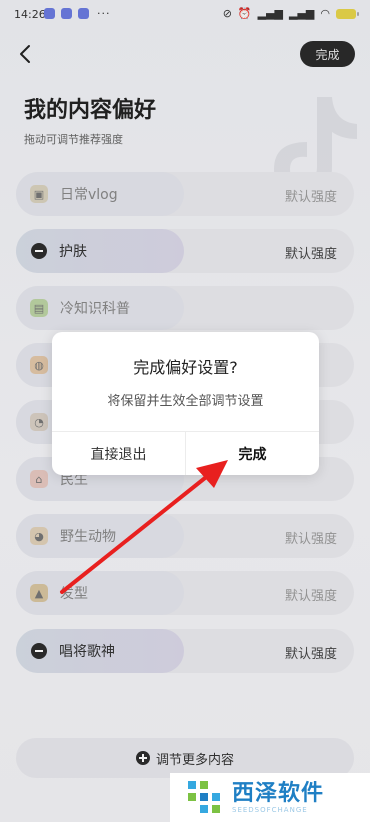  Describe the element at coordinates (204, 796) in the screenshot. I see `brand-logo-icon` at that location.